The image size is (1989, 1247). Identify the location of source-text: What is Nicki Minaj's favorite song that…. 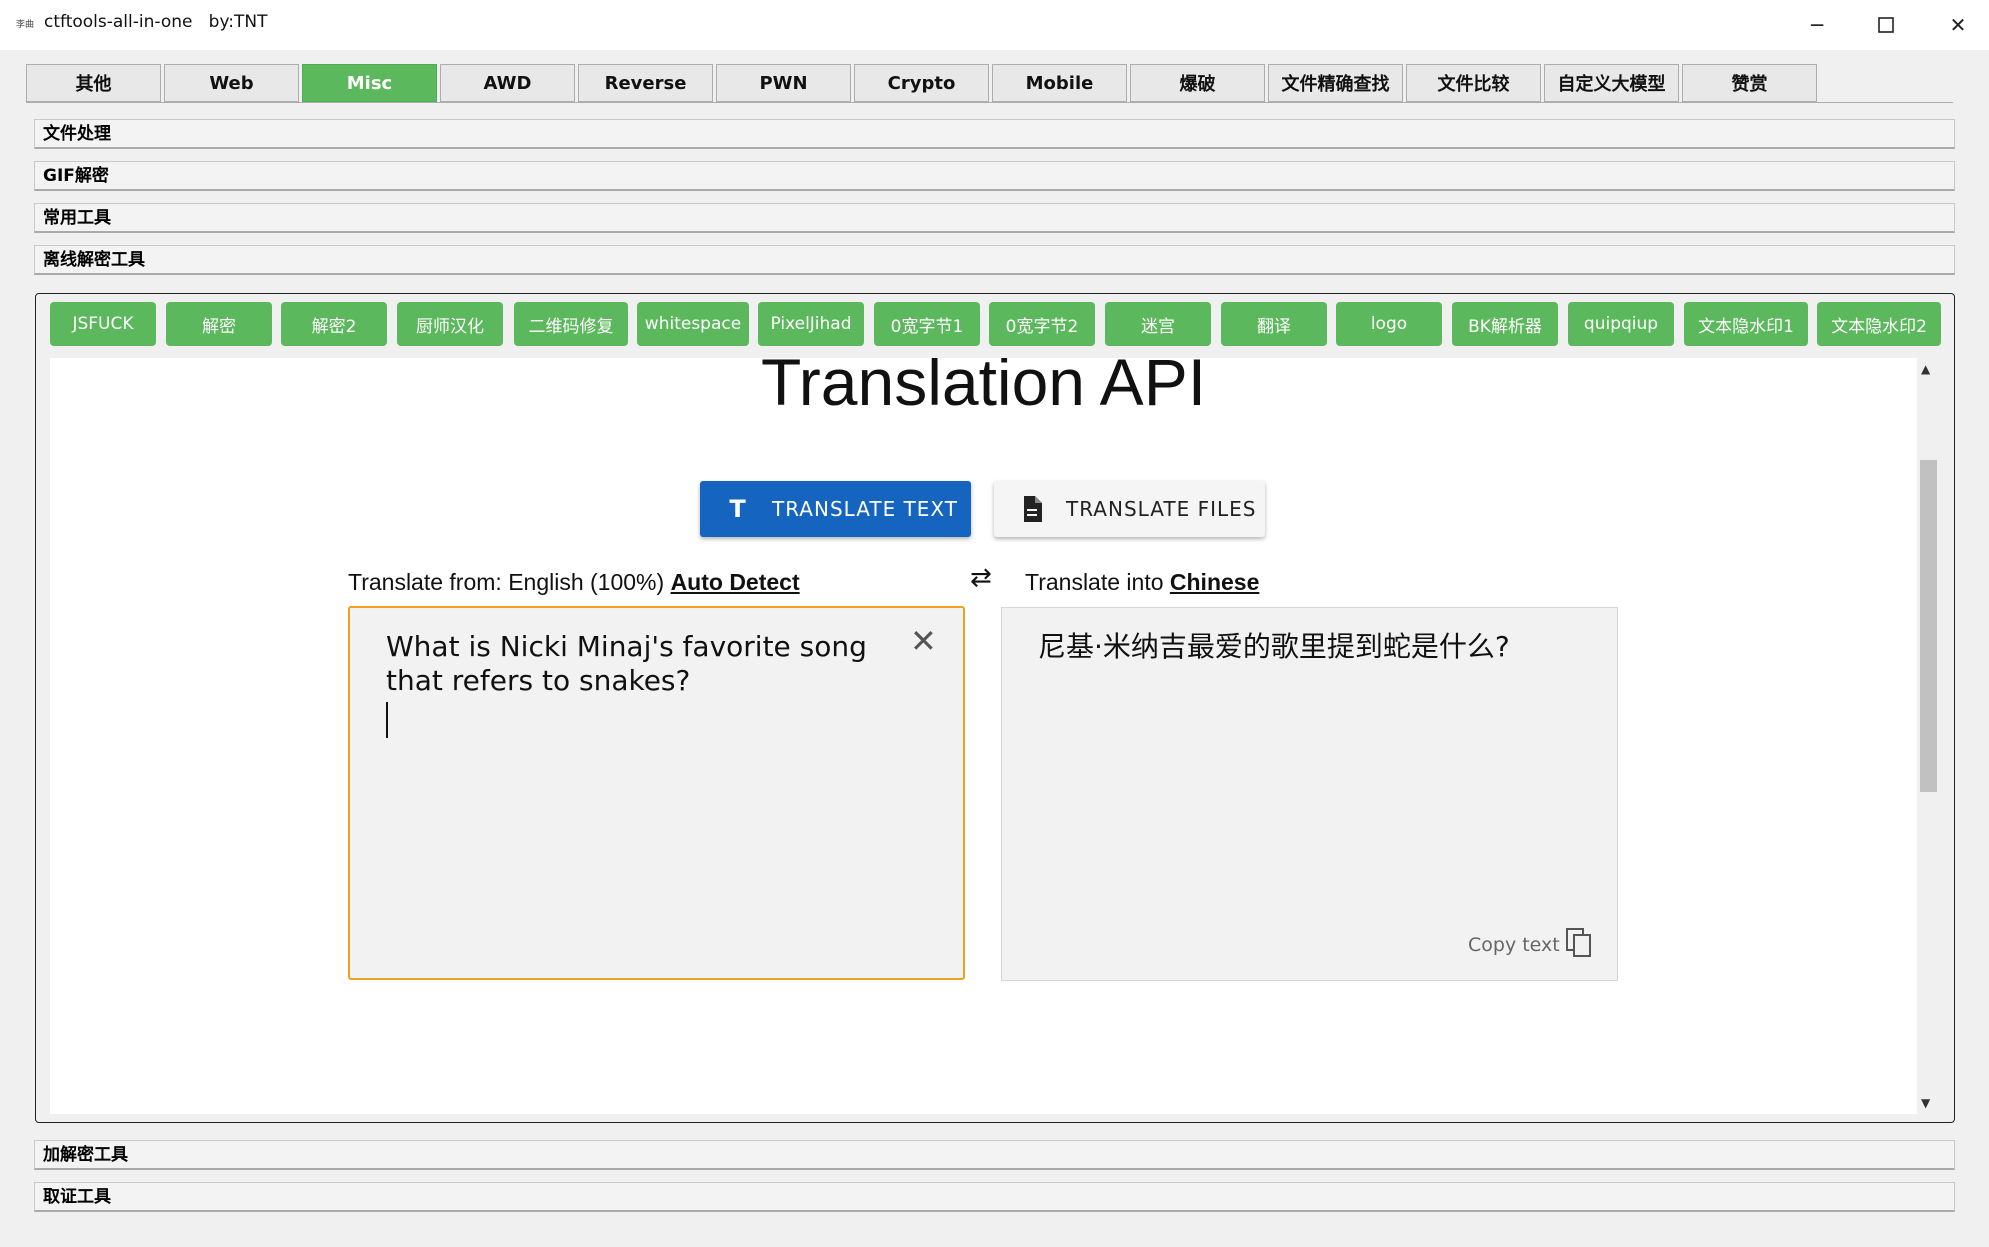
(626, 663).